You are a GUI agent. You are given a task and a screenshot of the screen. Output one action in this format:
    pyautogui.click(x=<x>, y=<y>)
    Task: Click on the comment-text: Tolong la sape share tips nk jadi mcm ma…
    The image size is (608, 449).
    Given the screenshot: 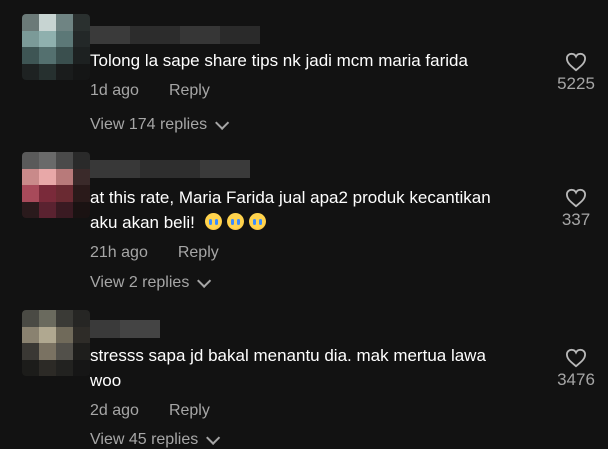 What is the action you would take?
    pyautogui.click(x=279, y=60)
    